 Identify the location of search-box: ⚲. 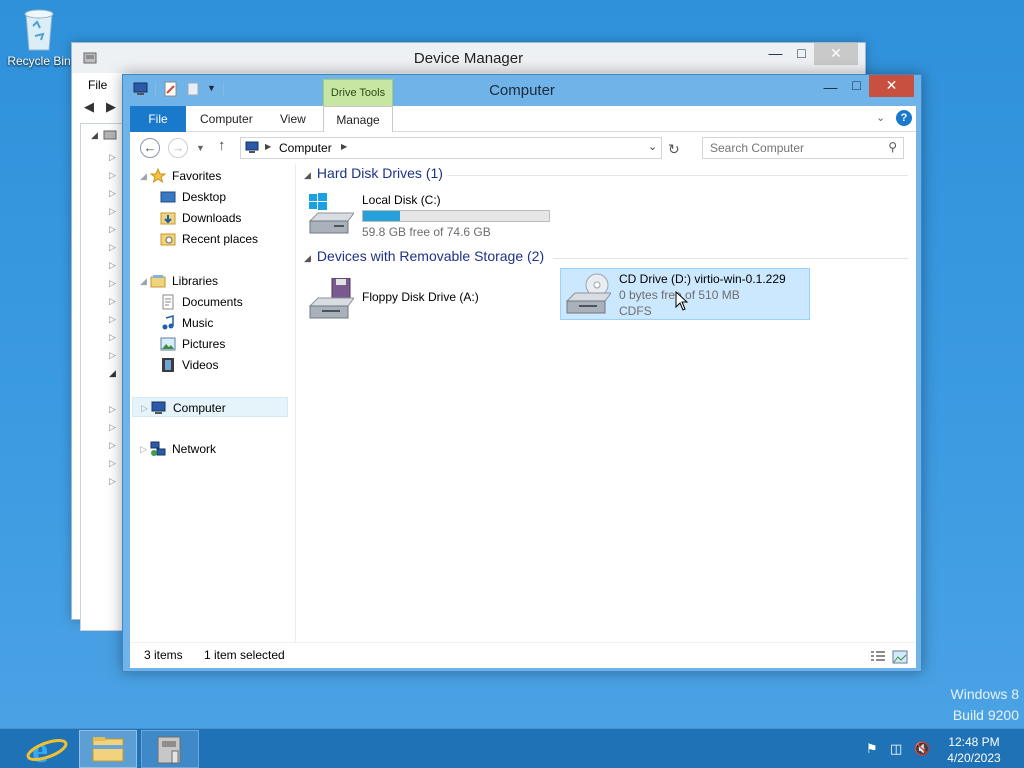
(803, 148).